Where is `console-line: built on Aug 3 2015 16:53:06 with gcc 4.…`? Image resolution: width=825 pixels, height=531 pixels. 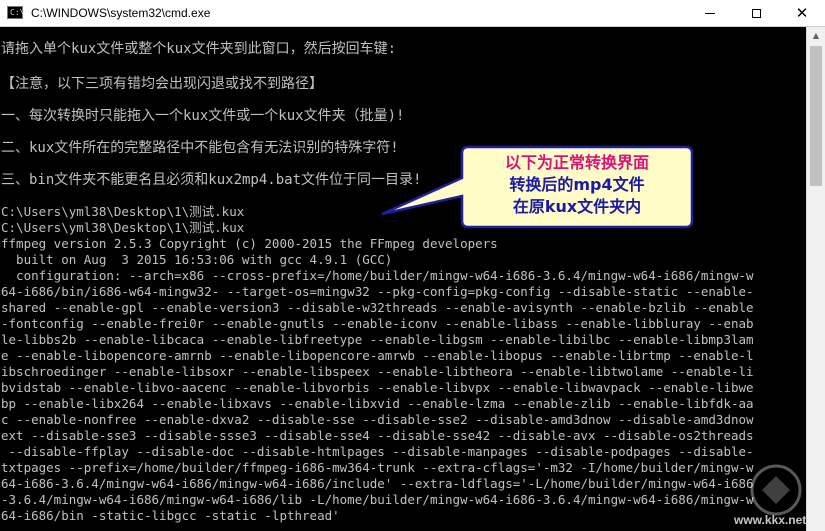 console-line: built on Aug 3 2015 16:53:06 with gcc 4.… is located at coordinates (197, 259).